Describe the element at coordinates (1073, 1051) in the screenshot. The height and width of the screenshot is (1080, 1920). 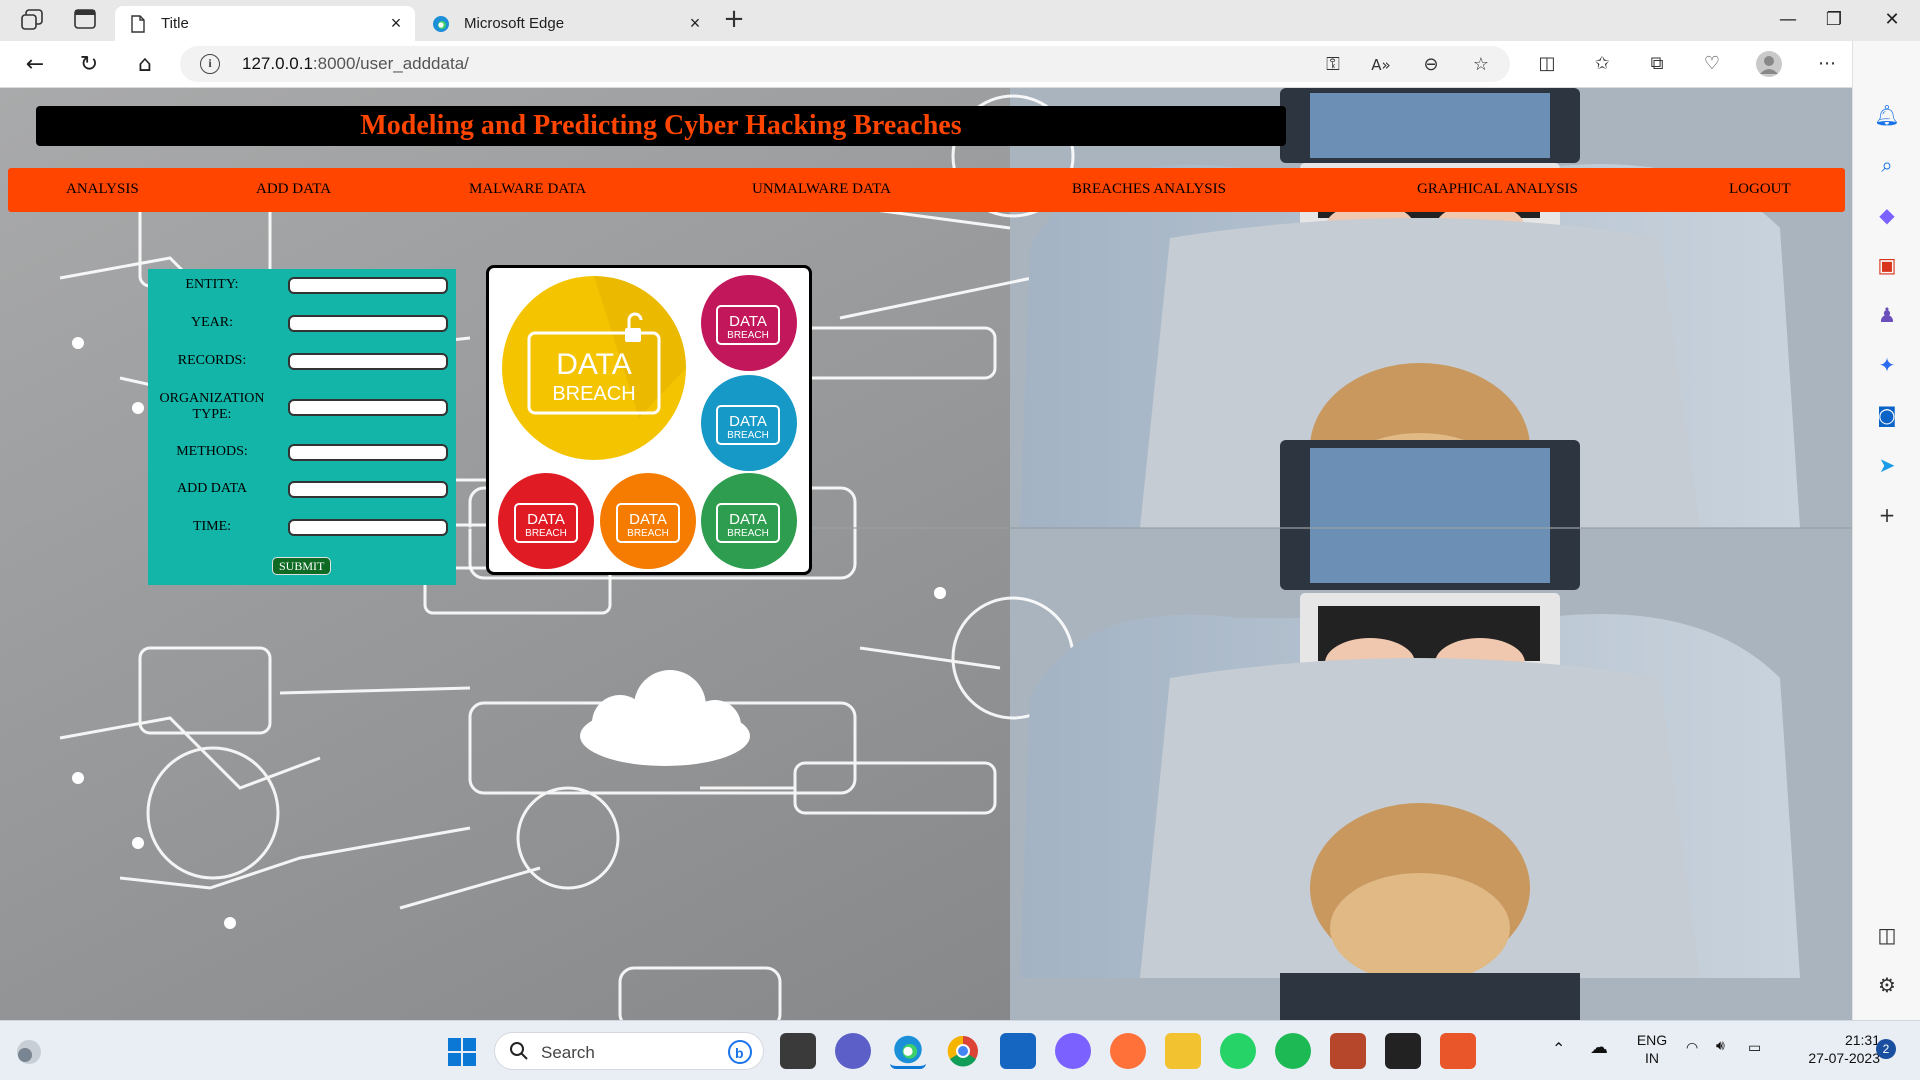
I see `copilot-taskbar-icon` at that location.